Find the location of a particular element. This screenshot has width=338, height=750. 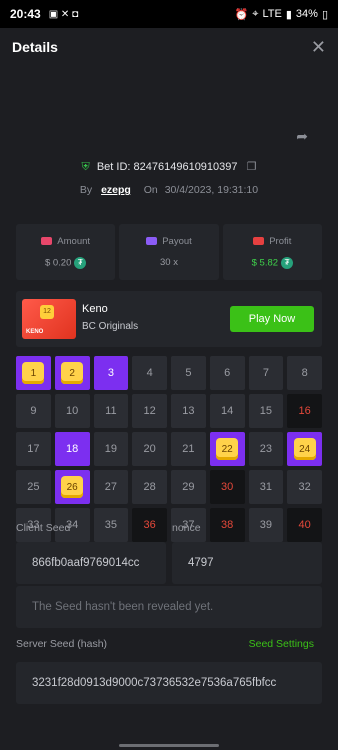

keno-cell: 30 is located at coordinates (227, 487).